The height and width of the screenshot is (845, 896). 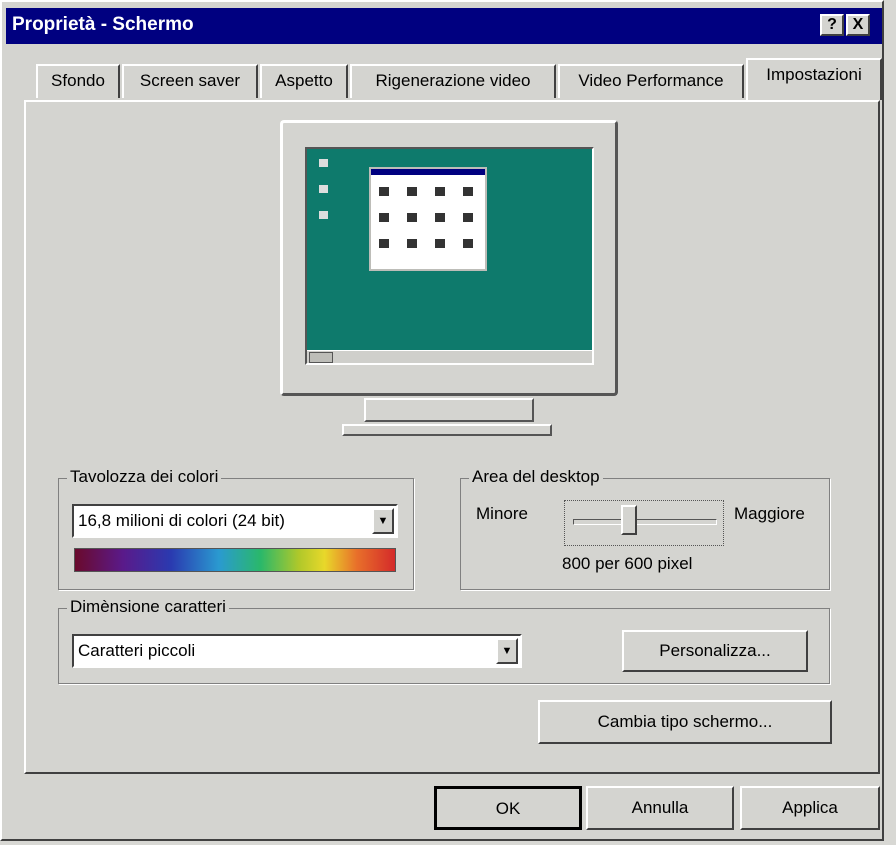 I want to click on help-button: ?, so click(x=832, y=25).